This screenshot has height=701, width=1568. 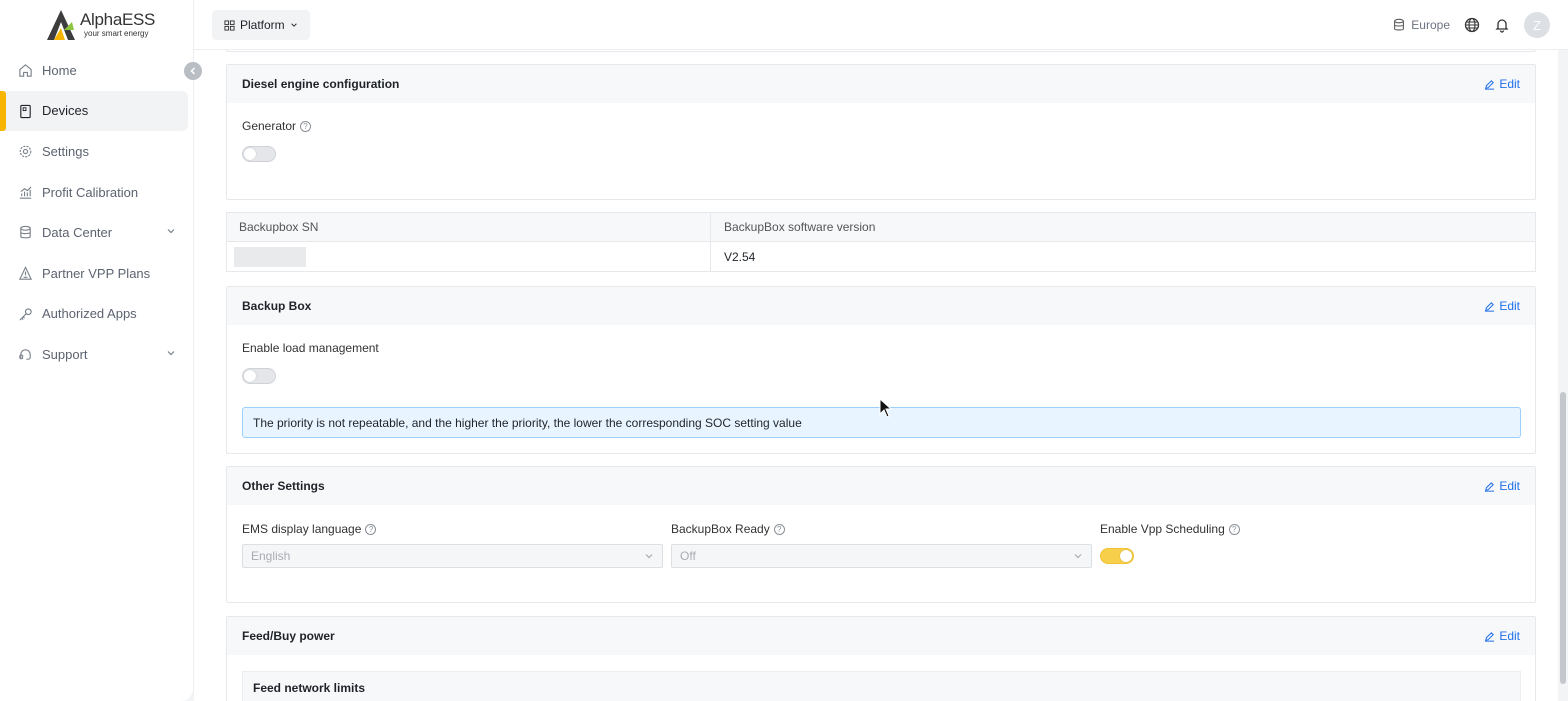 I want to click on region-selector: Europe, so click(x=1421, y=25).